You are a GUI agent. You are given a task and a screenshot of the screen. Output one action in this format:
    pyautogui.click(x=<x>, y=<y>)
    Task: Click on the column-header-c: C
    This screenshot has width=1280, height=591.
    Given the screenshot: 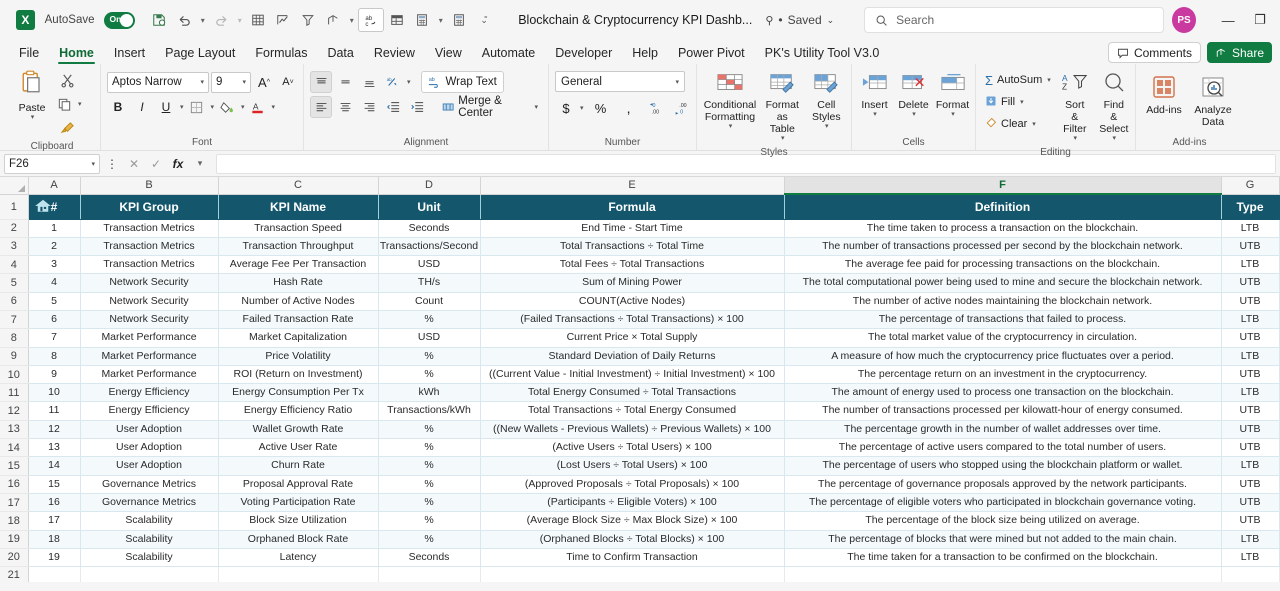 What is the action you would take?
    pyautogui.click(x=298, y=186)
    